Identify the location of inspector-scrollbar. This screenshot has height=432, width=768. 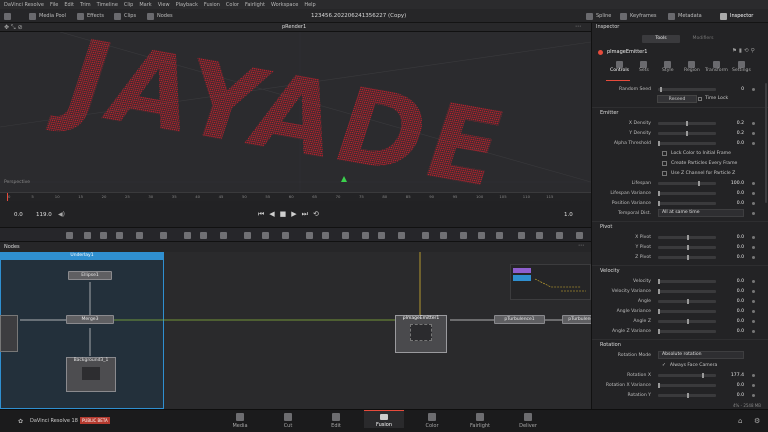
(766, 143).